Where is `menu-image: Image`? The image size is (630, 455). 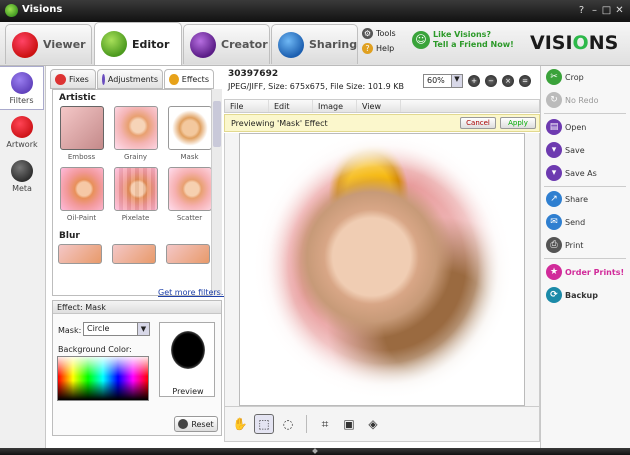
menu-image: Image is located at coordinates (335, 106).